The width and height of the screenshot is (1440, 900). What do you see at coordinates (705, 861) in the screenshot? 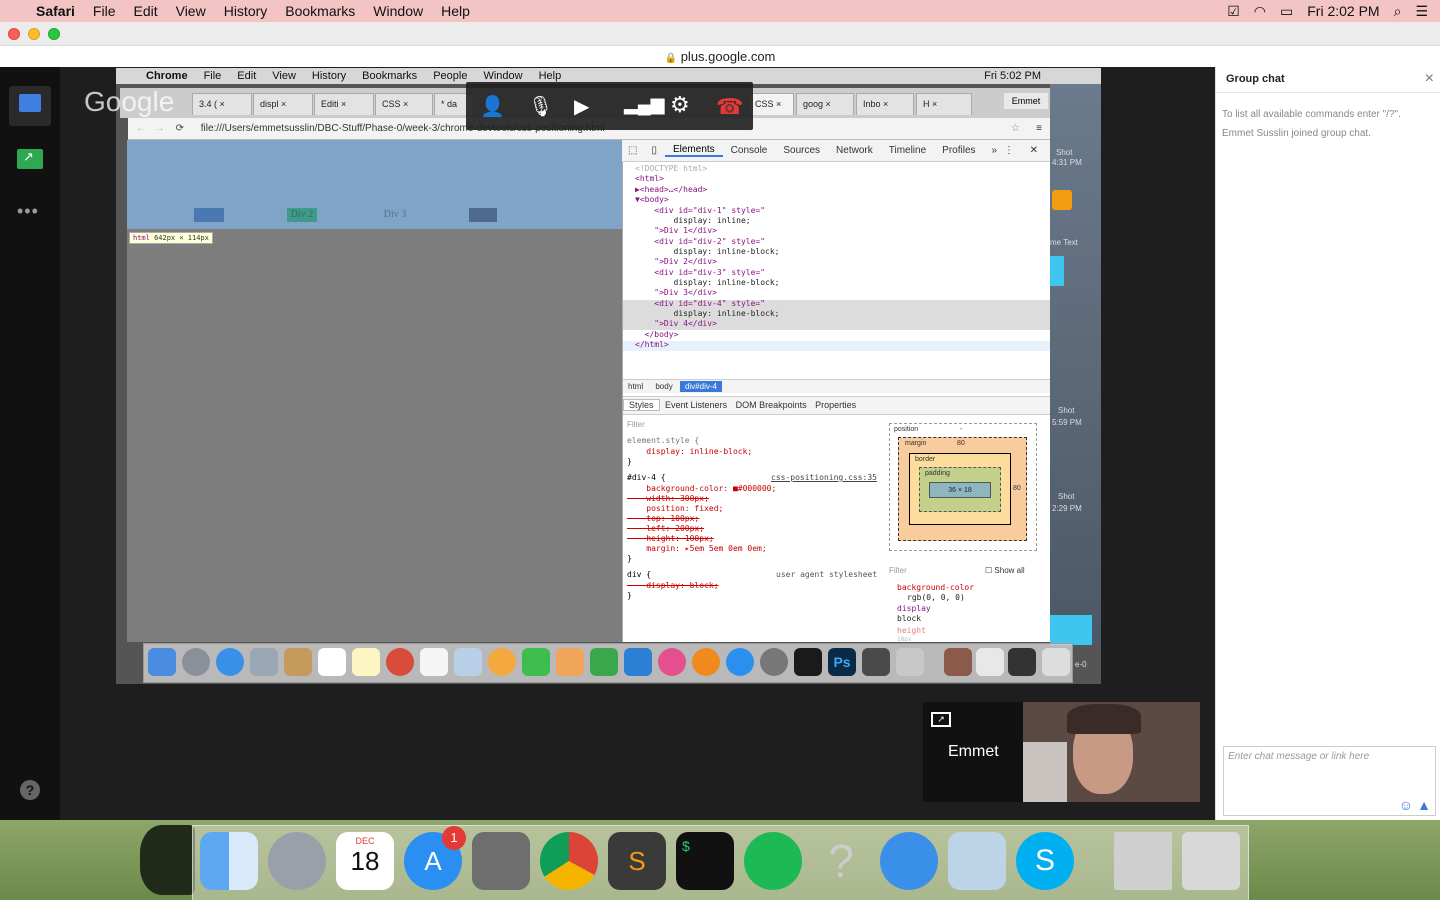
I see `dock-terminal-icon: $` at bounding box center [705, 861].